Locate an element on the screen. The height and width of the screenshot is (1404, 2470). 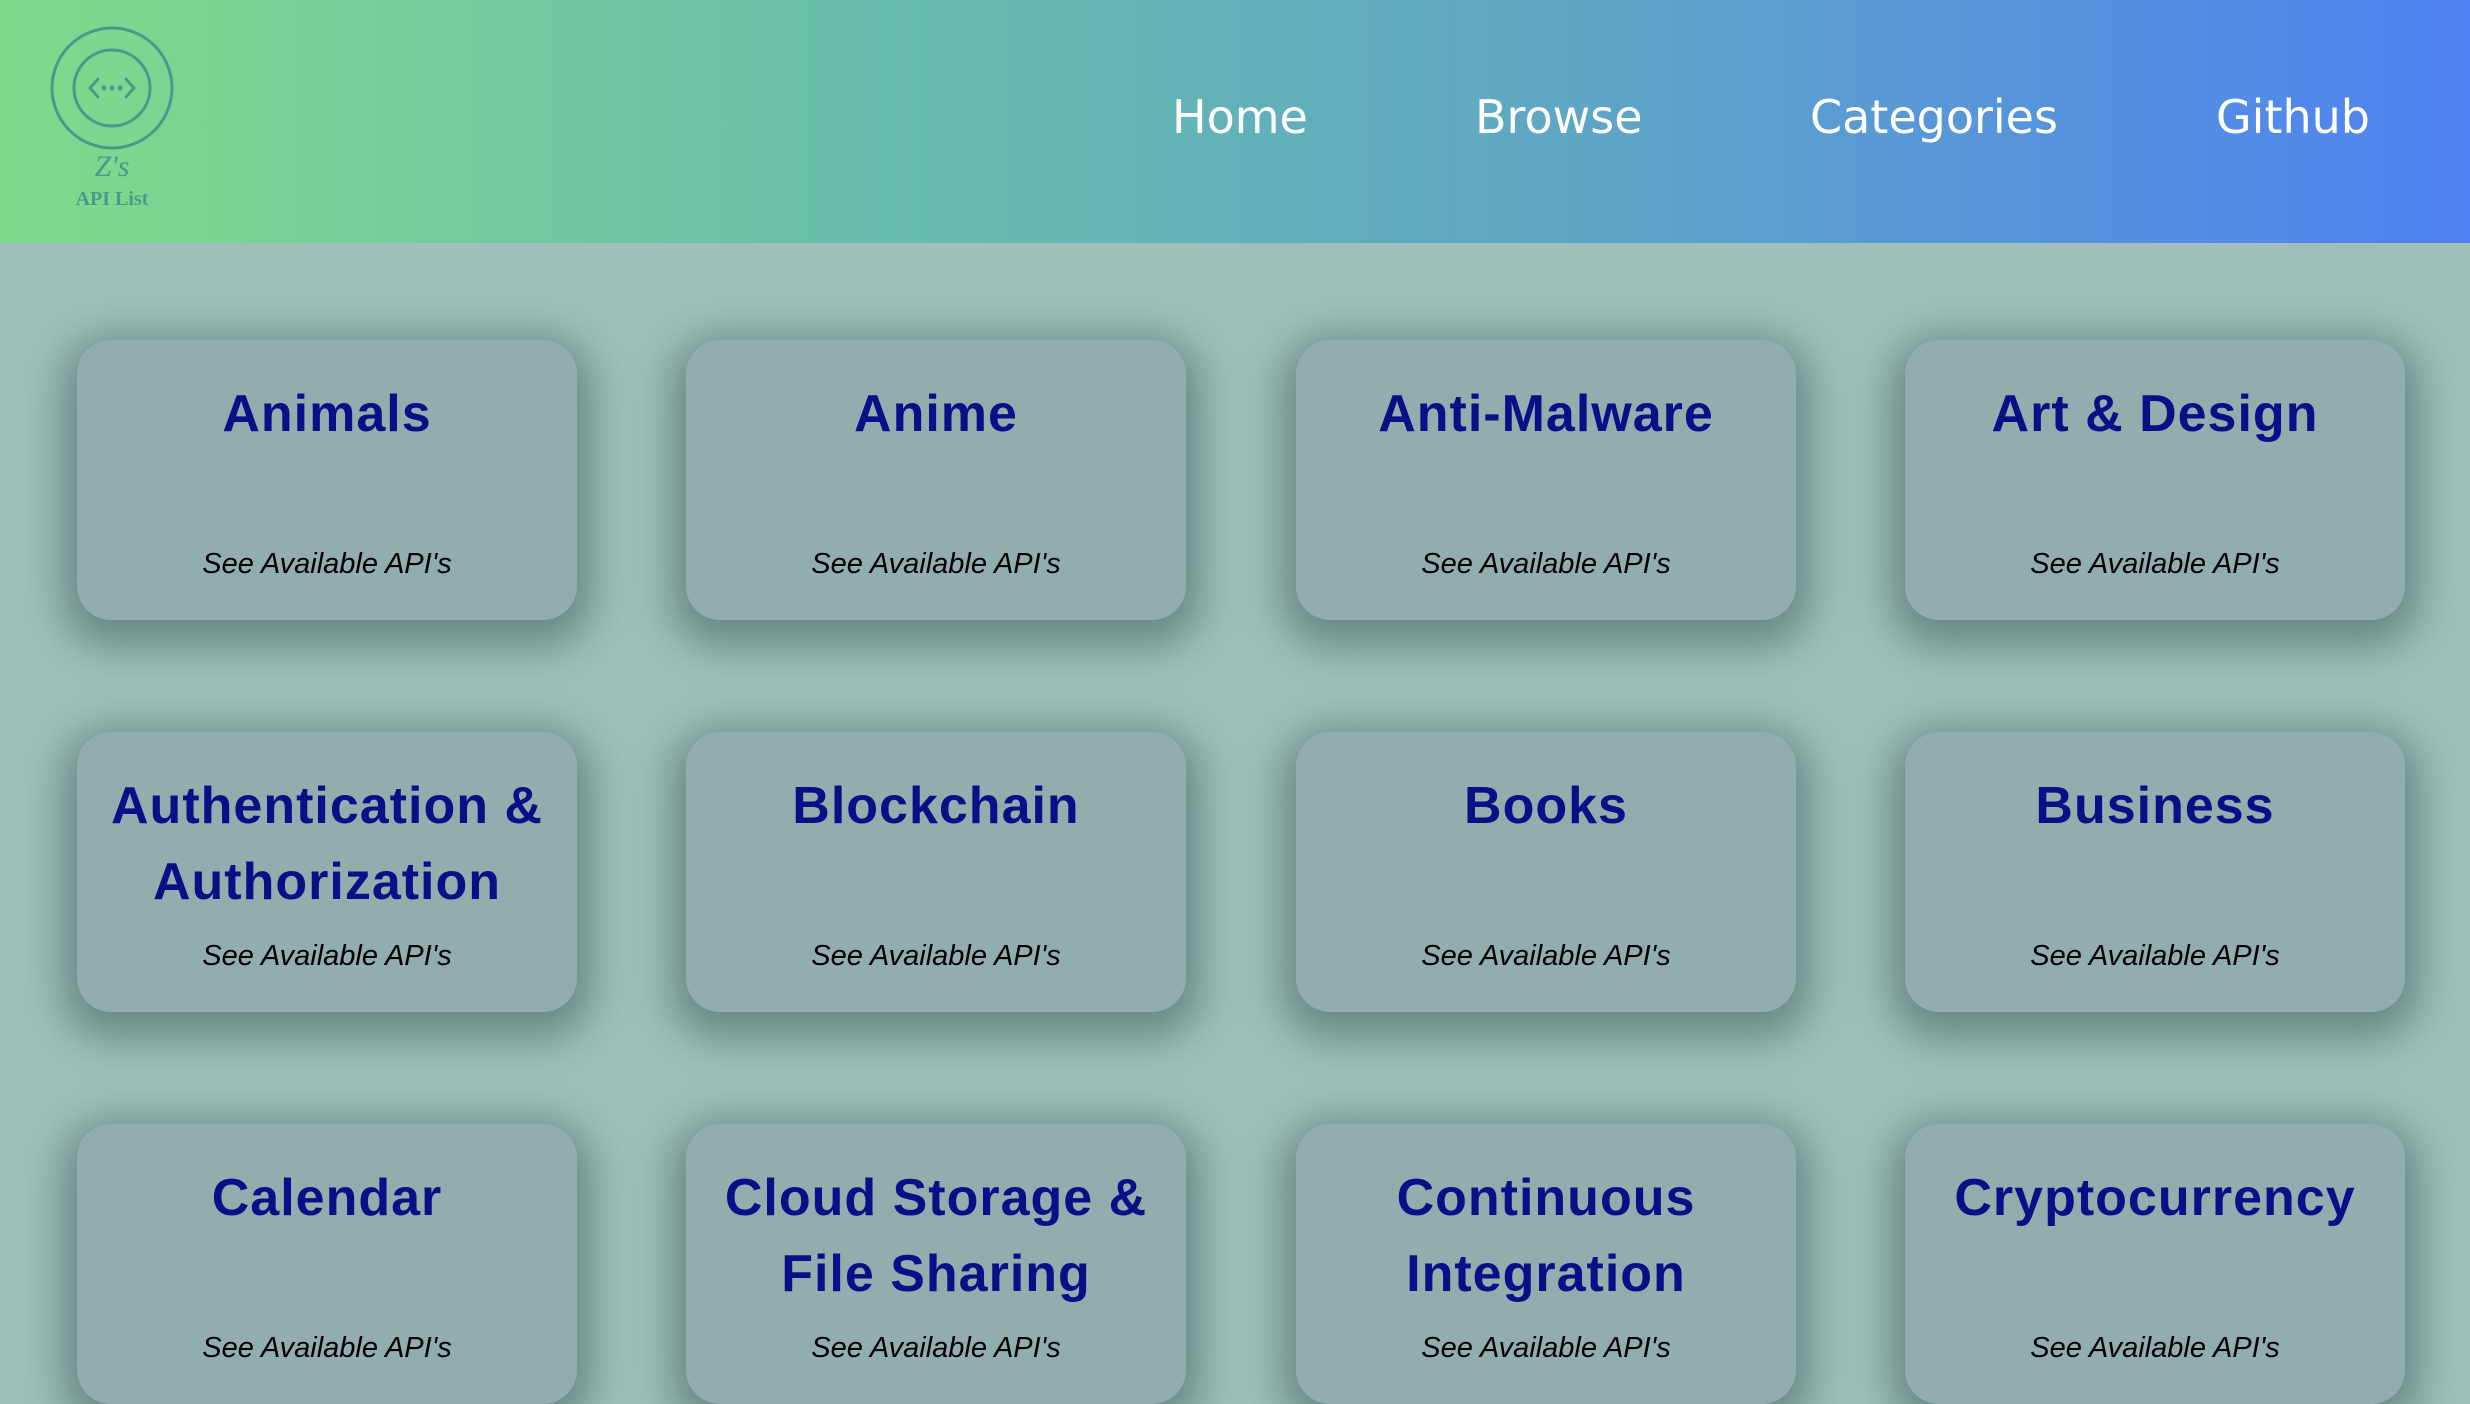
category-card-business: Business See Available API's is located at coordinates (2155, 872).